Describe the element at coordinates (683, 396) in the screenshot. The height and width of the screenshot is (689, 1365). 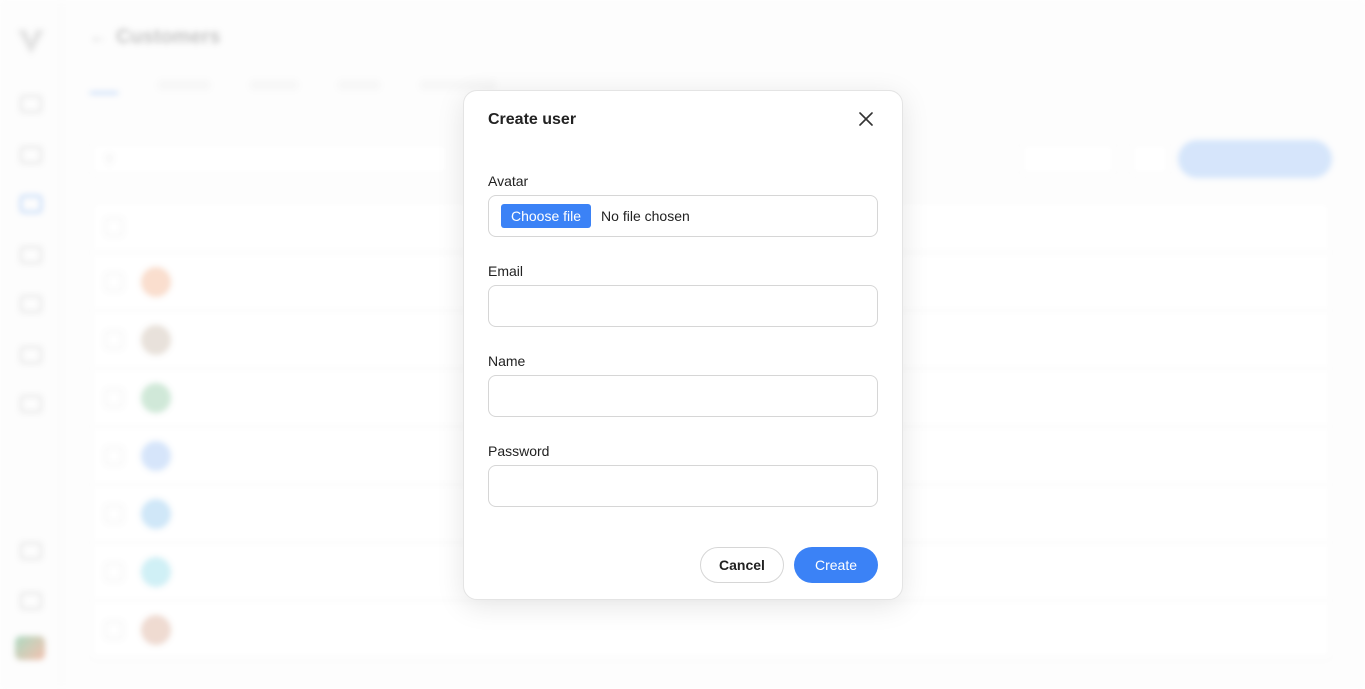
I see `name-field` at that location.